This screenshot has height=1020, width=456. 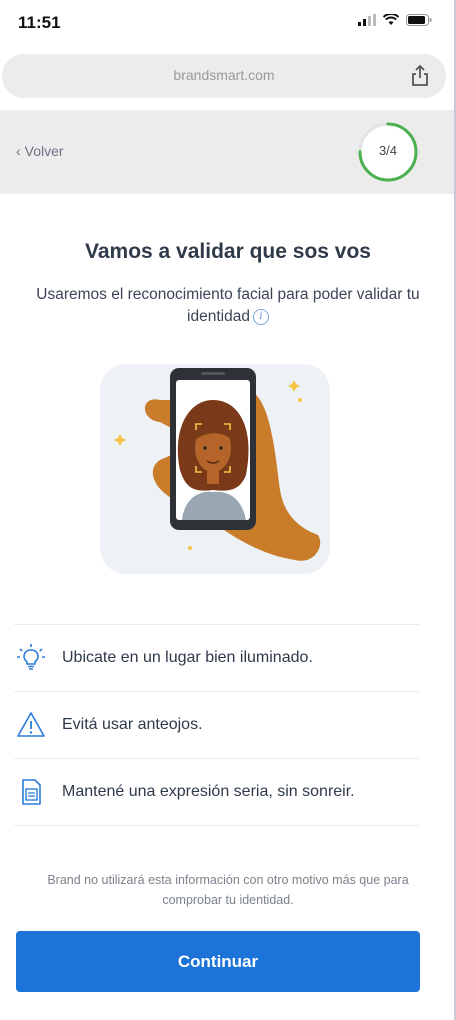 I want to click on status-bar: 11:51, so click(x=228, y=23).